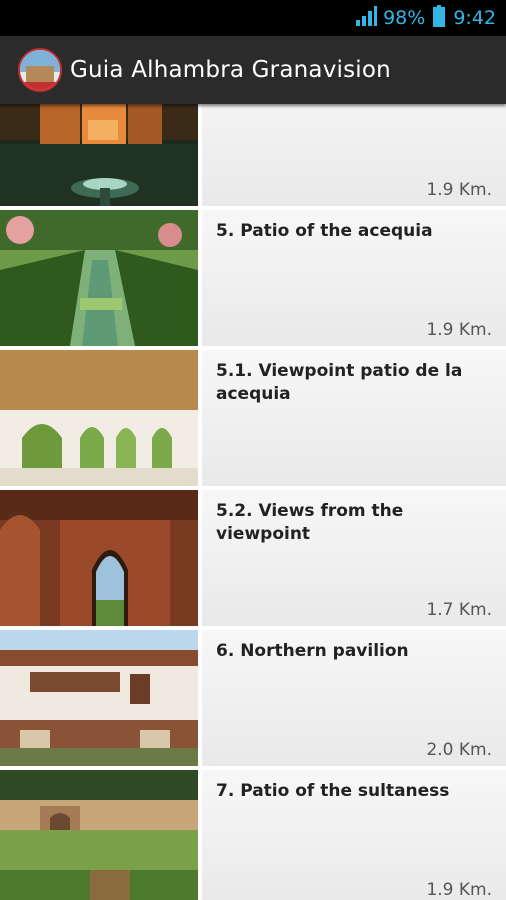 The height and width of the screenshot is (900, 506). What do you see at coordinates (310, 522) in the screenshot?
I see `item-title: 5.2. Views from the viewpoint` at bounding box center [310, 522].